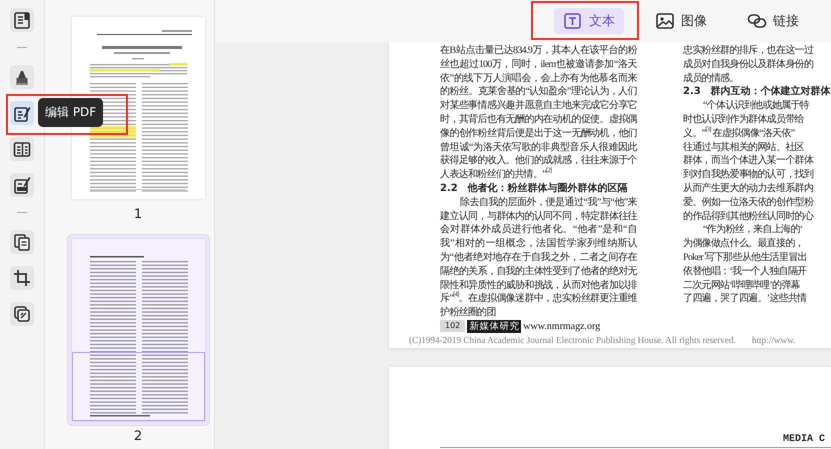 Image resolution: width=831 pixels, height=449 pixels. Describe the element at coordinates (774, 340) in the screenshot. I see `copyright-url: http://www.` at that location.